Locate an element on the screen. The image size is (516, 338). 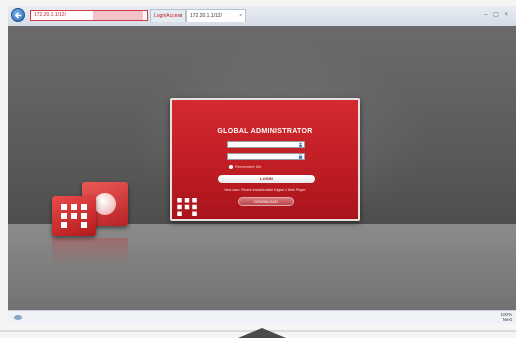
address-bar: 172.20.1.1/12/ is located at coordinates (89, 15).